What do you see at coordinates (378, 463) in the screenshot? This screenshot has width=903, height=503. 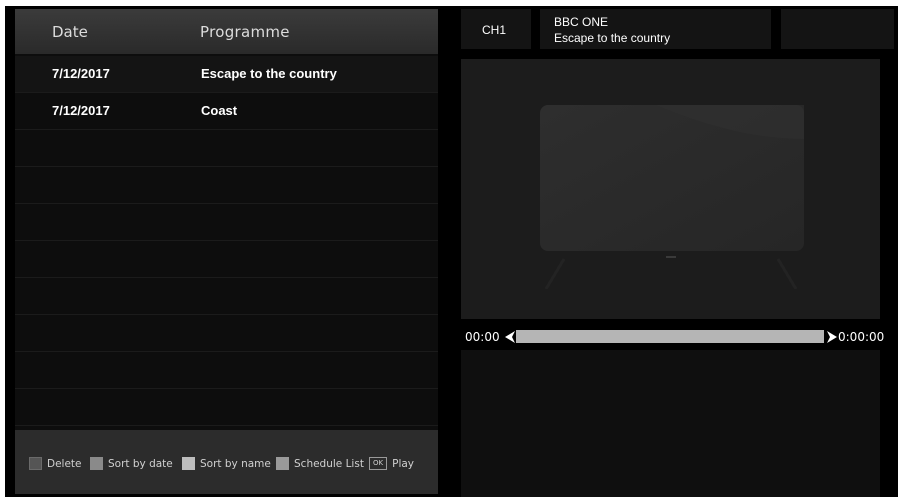 I see `ok-key-icon: OK` at bounding box center [378, 463].